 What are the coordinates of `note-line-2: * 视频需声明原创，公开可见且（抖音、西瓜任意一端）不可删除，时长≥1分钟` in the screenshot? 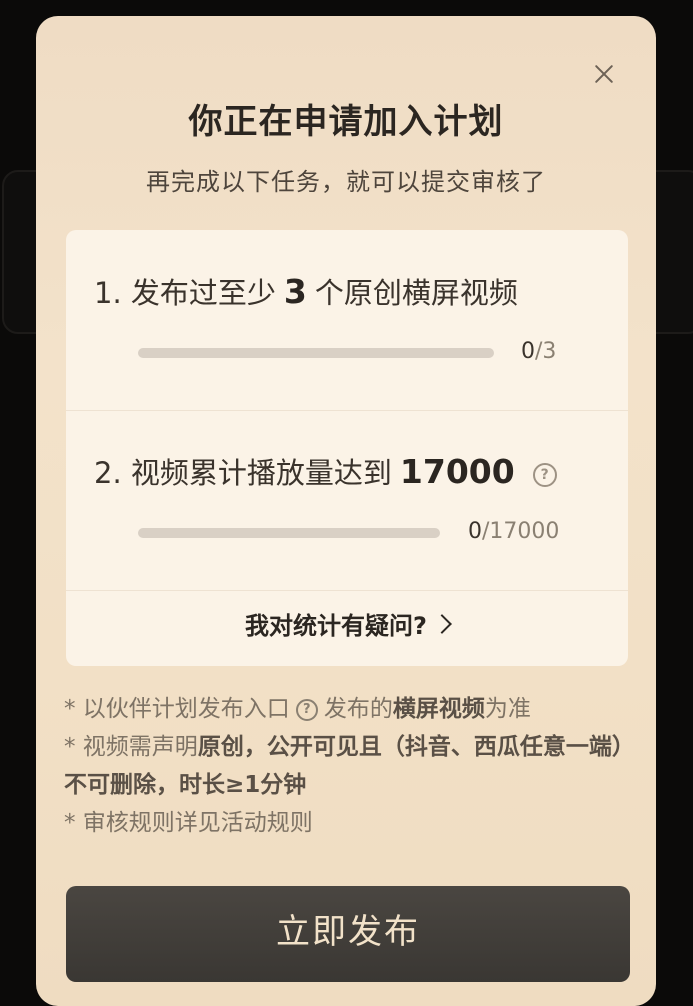 It's located at (344, 766).